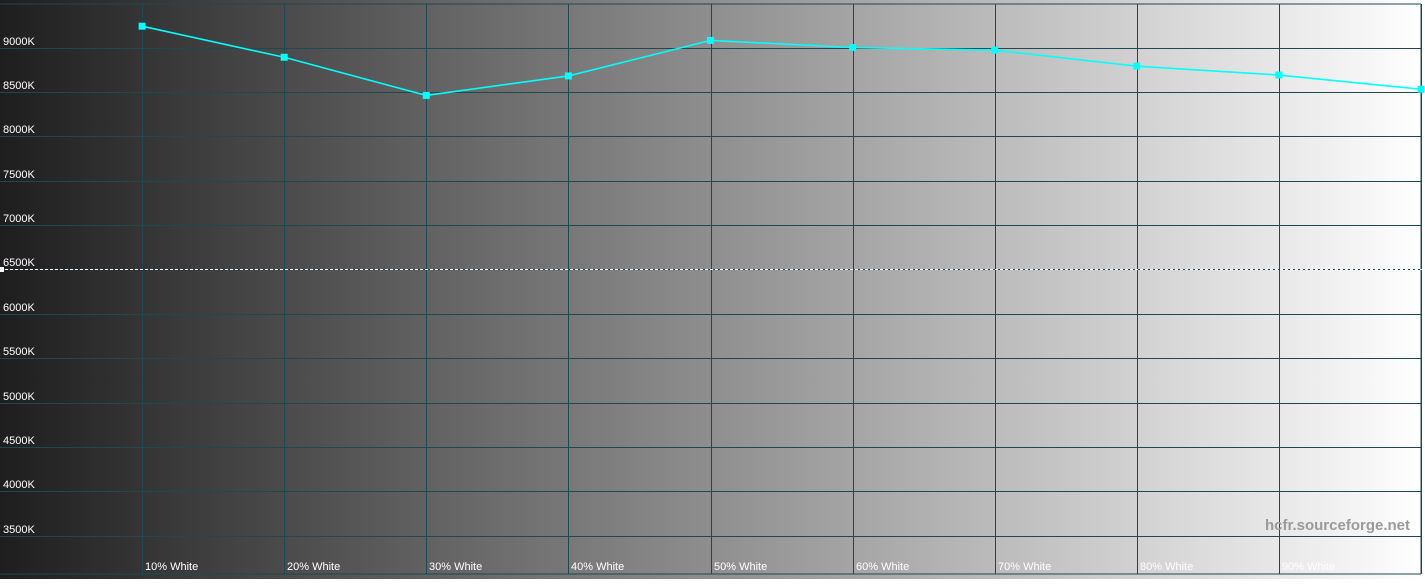 The width and height of the screenshot is (1425, 584). I want to click on x-tick-label: 70% White, so click(1024, 567).